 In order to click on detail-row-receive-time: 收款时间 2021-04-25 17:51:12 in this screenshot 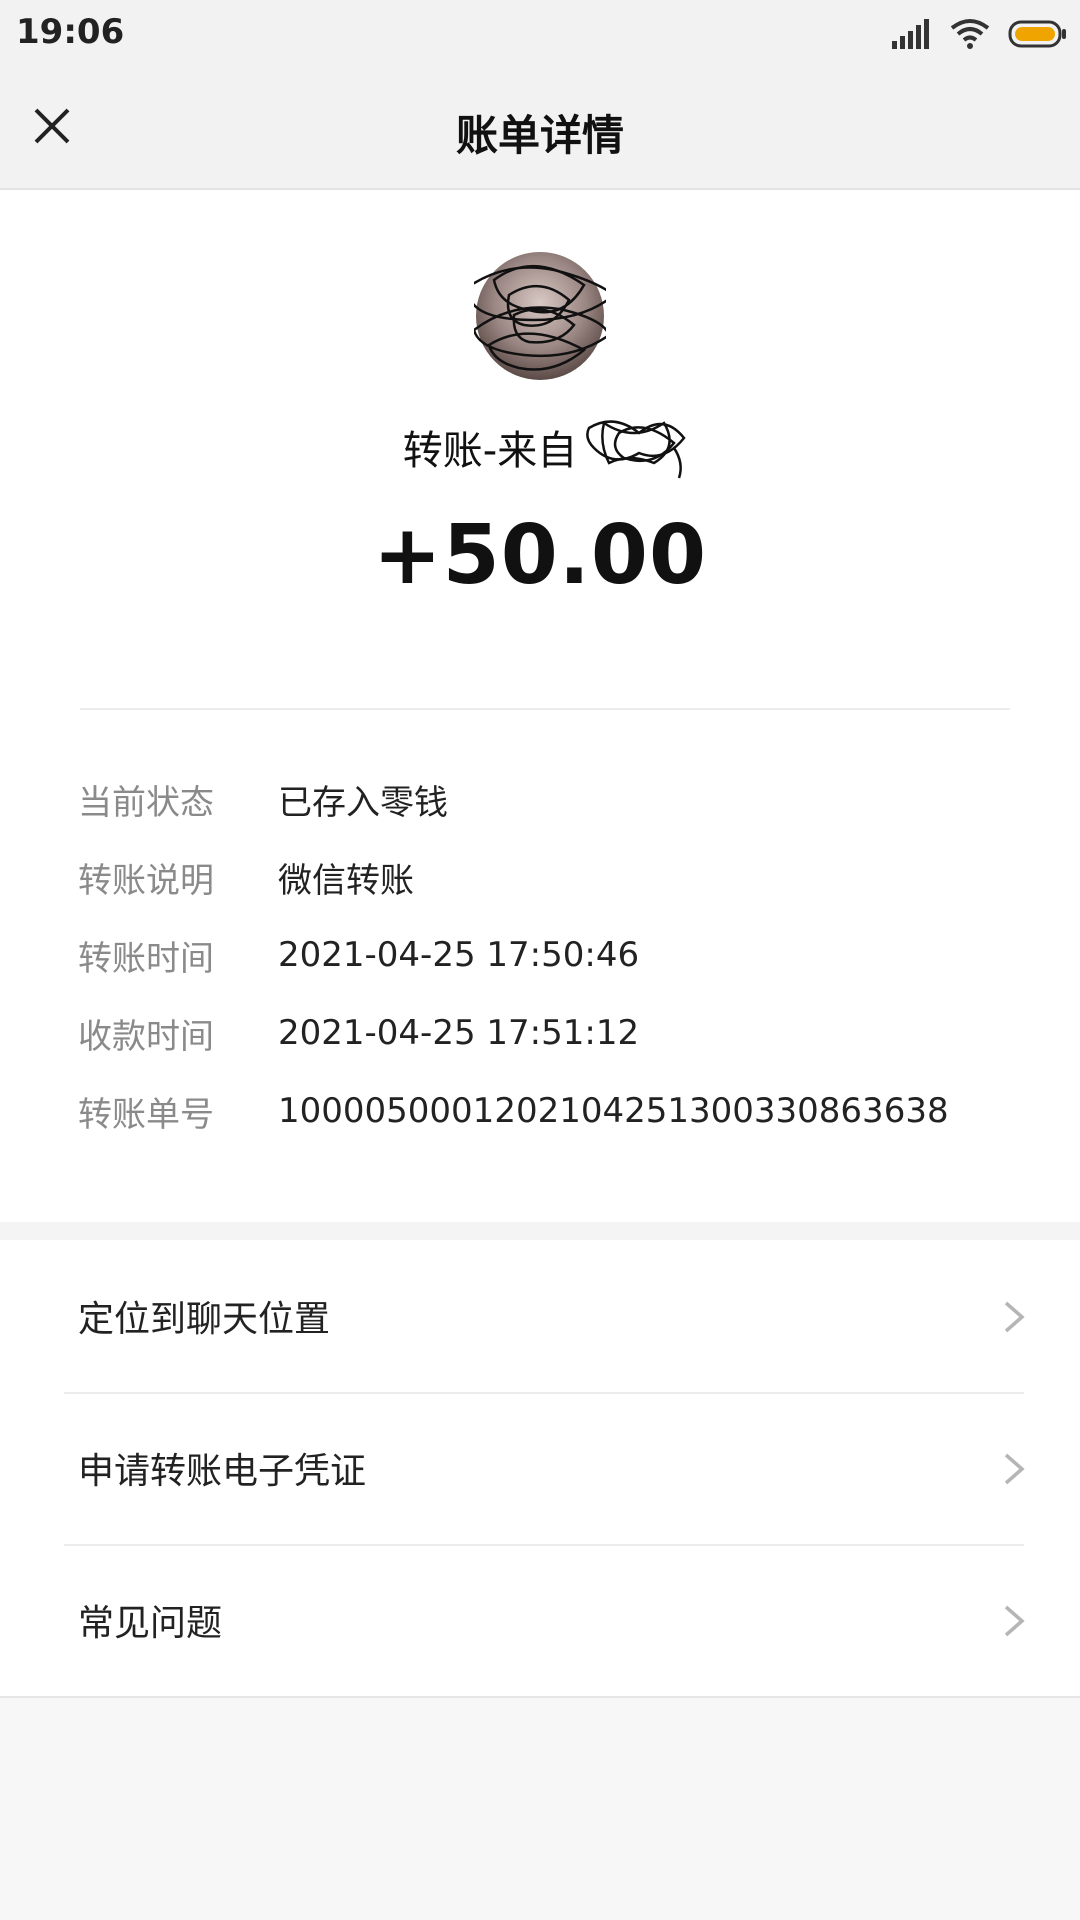, I will do `click(548, 1033)`.